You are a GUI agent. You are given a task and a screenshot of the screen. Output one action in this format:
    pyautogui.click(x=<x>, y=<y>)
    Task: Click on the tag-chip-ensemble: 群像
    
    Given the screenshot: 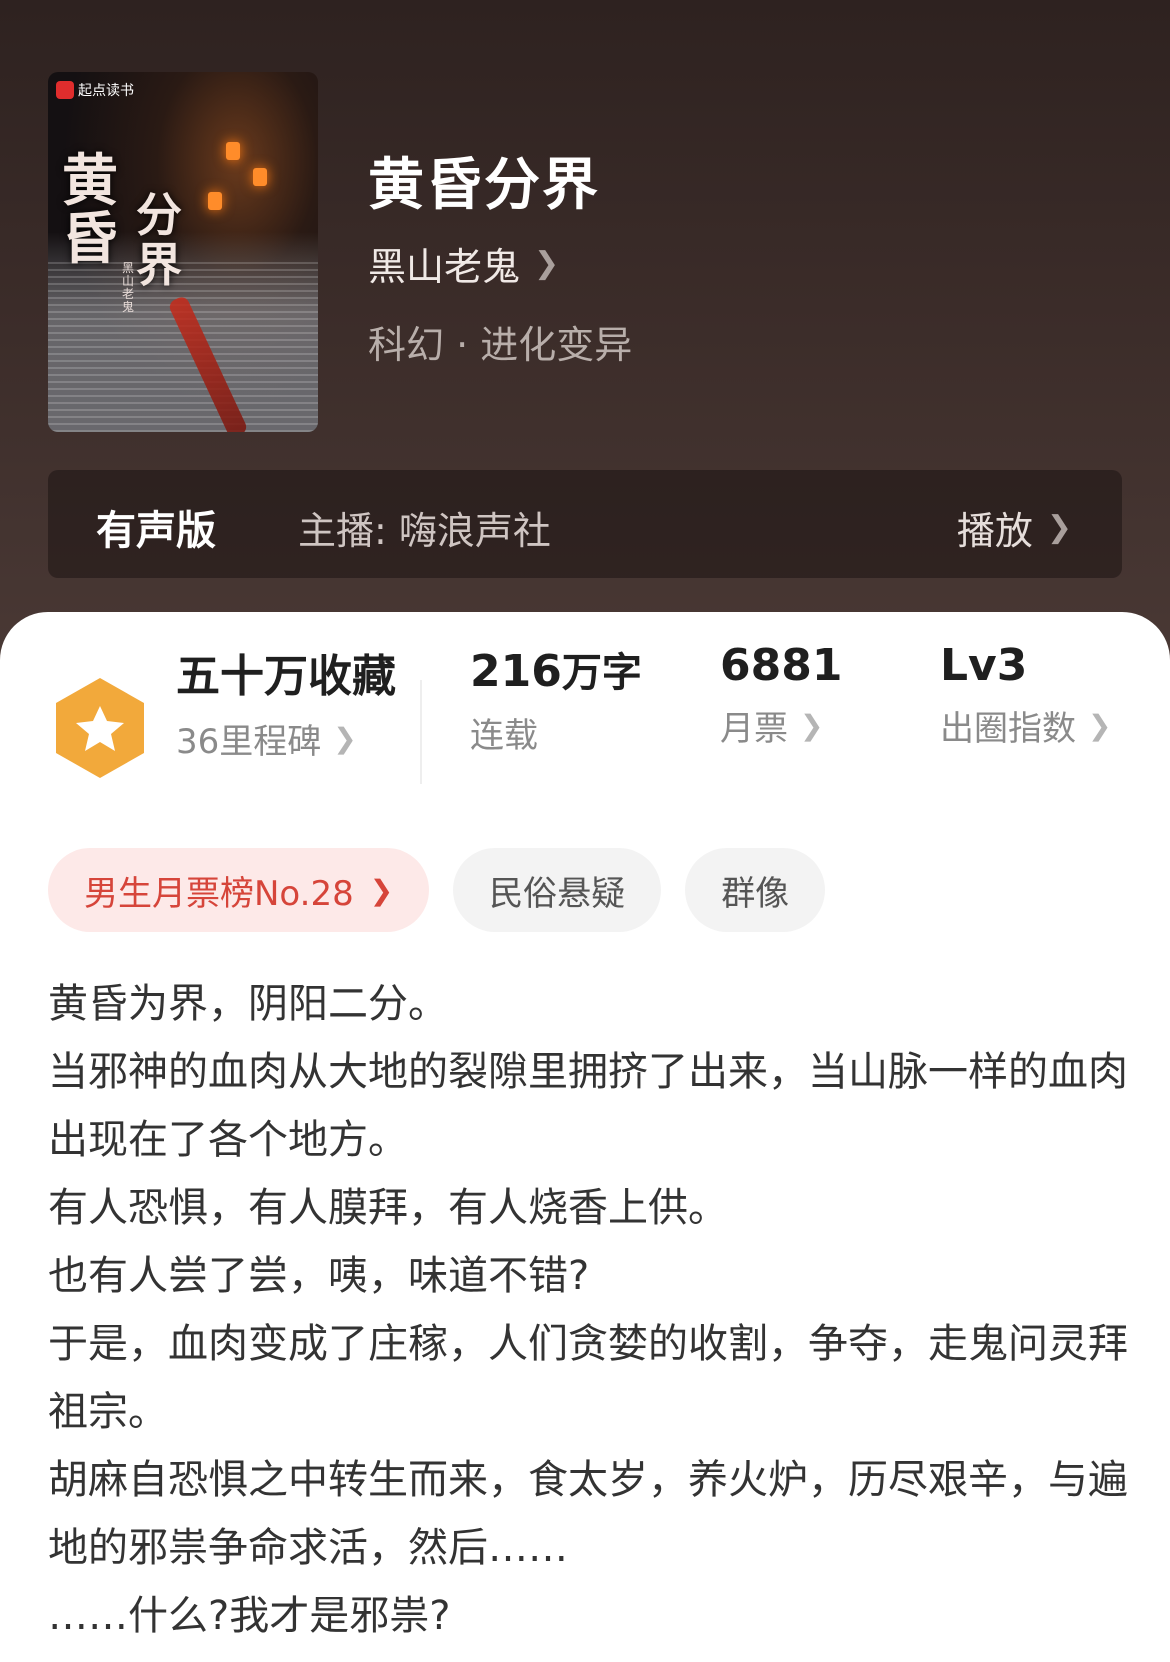 What is the action you would take?
    pyautogui.click(x=755, y=890)
    